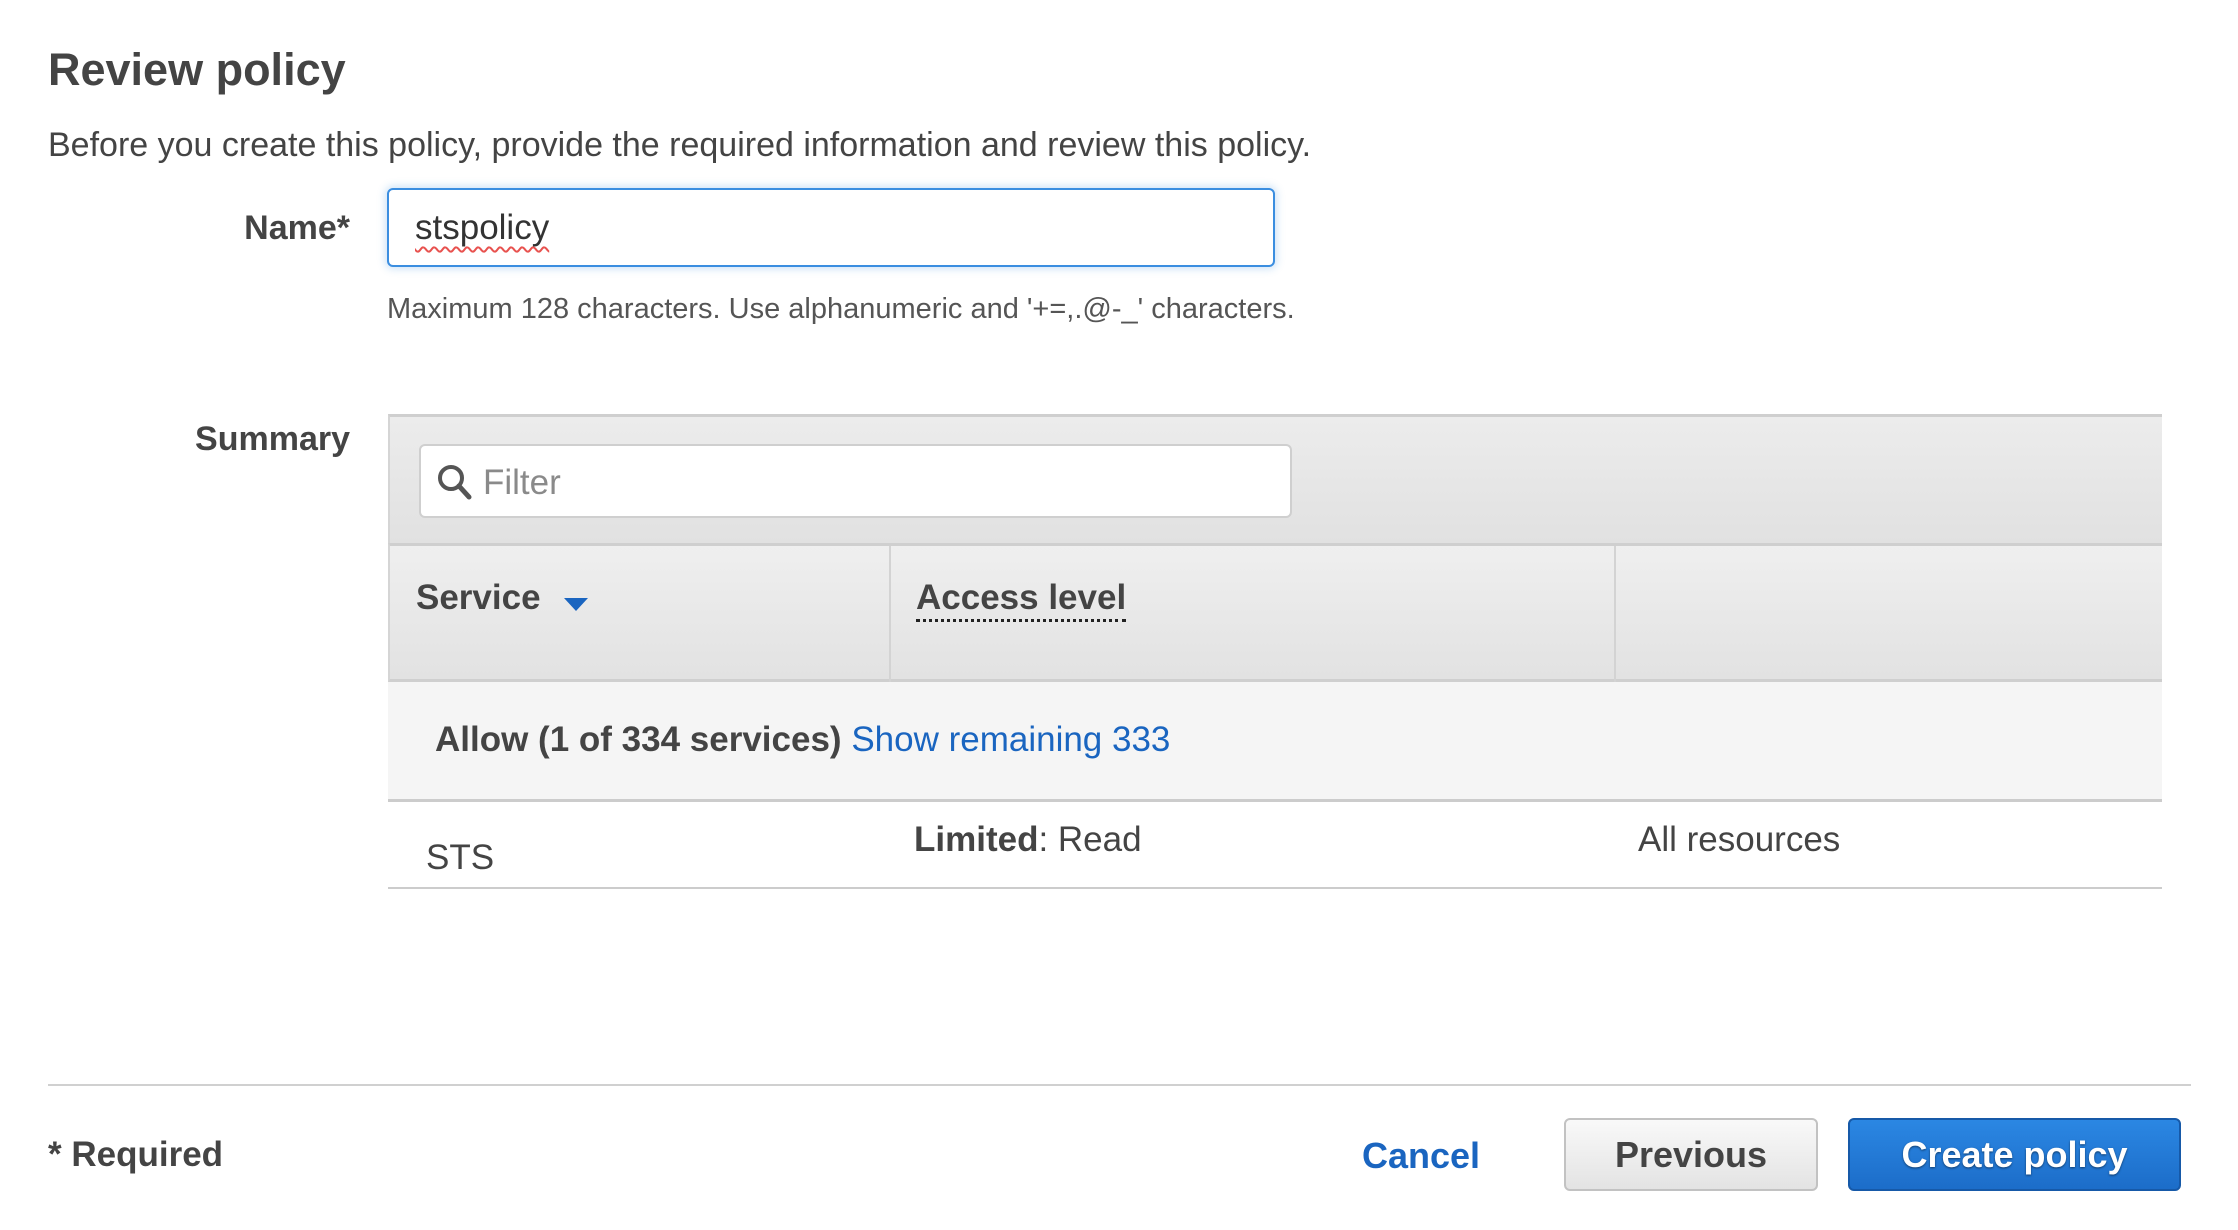 This screenshot has height=1230, width=2238. What do you see at coordinates (976, 839) in the screenshot?
I see `access-level-bold: Limited` at bounding box center [976, 839].